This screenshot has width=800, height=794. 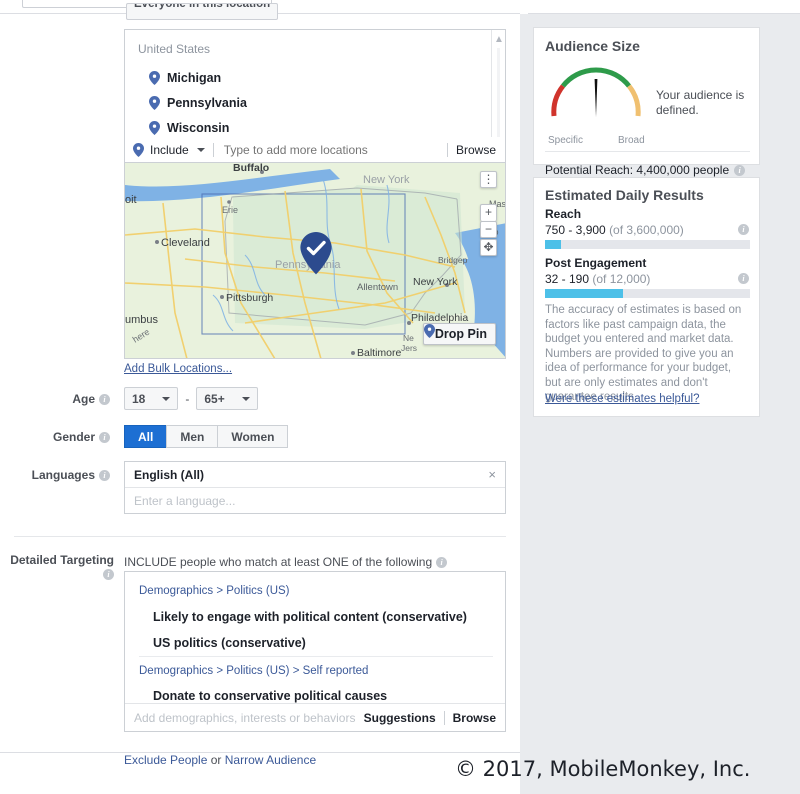 What do you see at coordinates (139, 398) in the screenshot?
I see `age-min-value: 18` at bounding box center [139, 398].